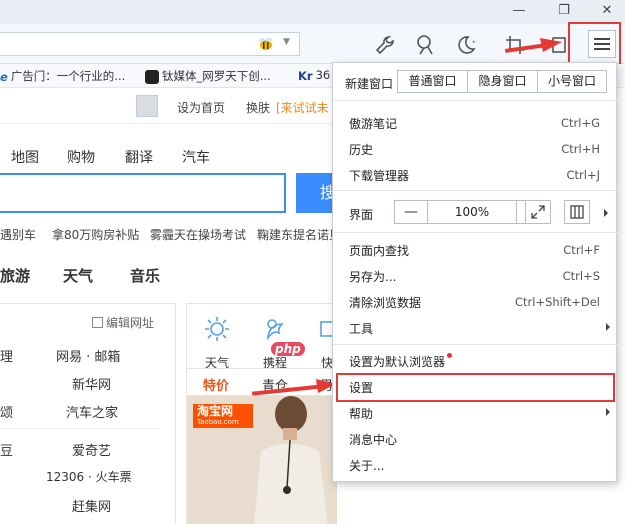 Image resolution: width=625 pixels, height=524 pixels. I want to click on nav-music: 音乐, so click(145, 275).